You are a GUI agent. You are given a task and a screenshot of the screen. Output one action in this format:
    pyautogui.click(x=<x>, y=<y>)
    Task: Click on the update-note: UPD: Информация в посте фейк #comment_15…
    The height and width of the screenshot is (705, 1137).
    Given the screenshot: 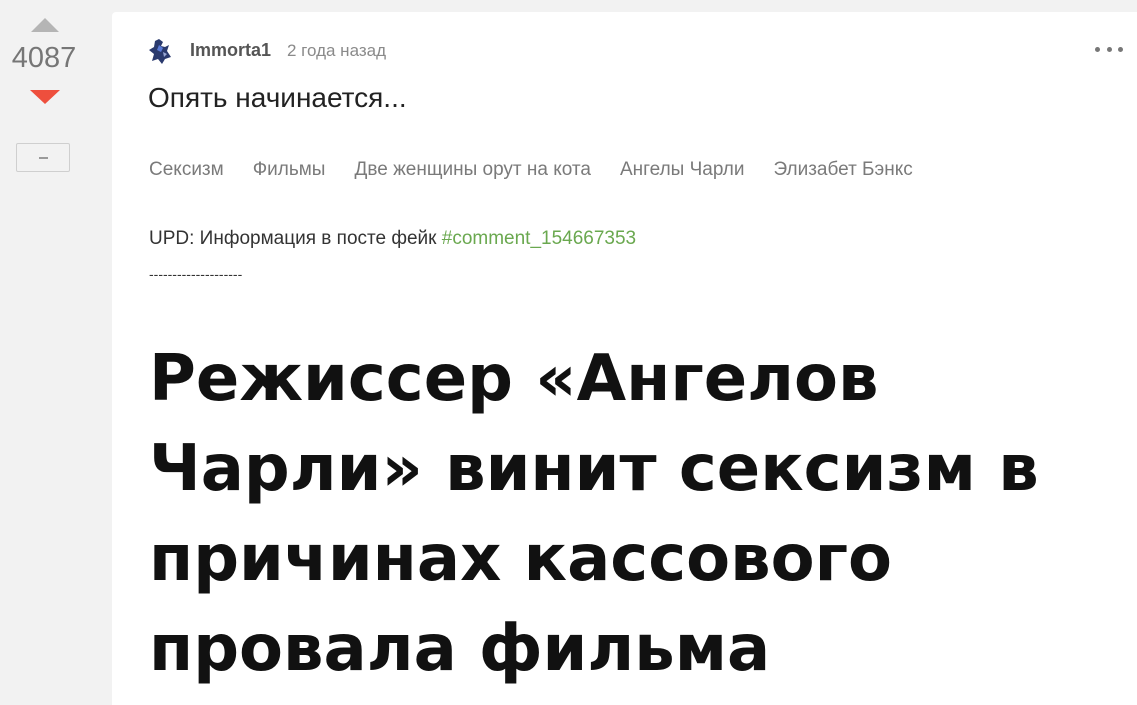 What is the action you would take?
    pyautogui.click(x=392, y=239)
    